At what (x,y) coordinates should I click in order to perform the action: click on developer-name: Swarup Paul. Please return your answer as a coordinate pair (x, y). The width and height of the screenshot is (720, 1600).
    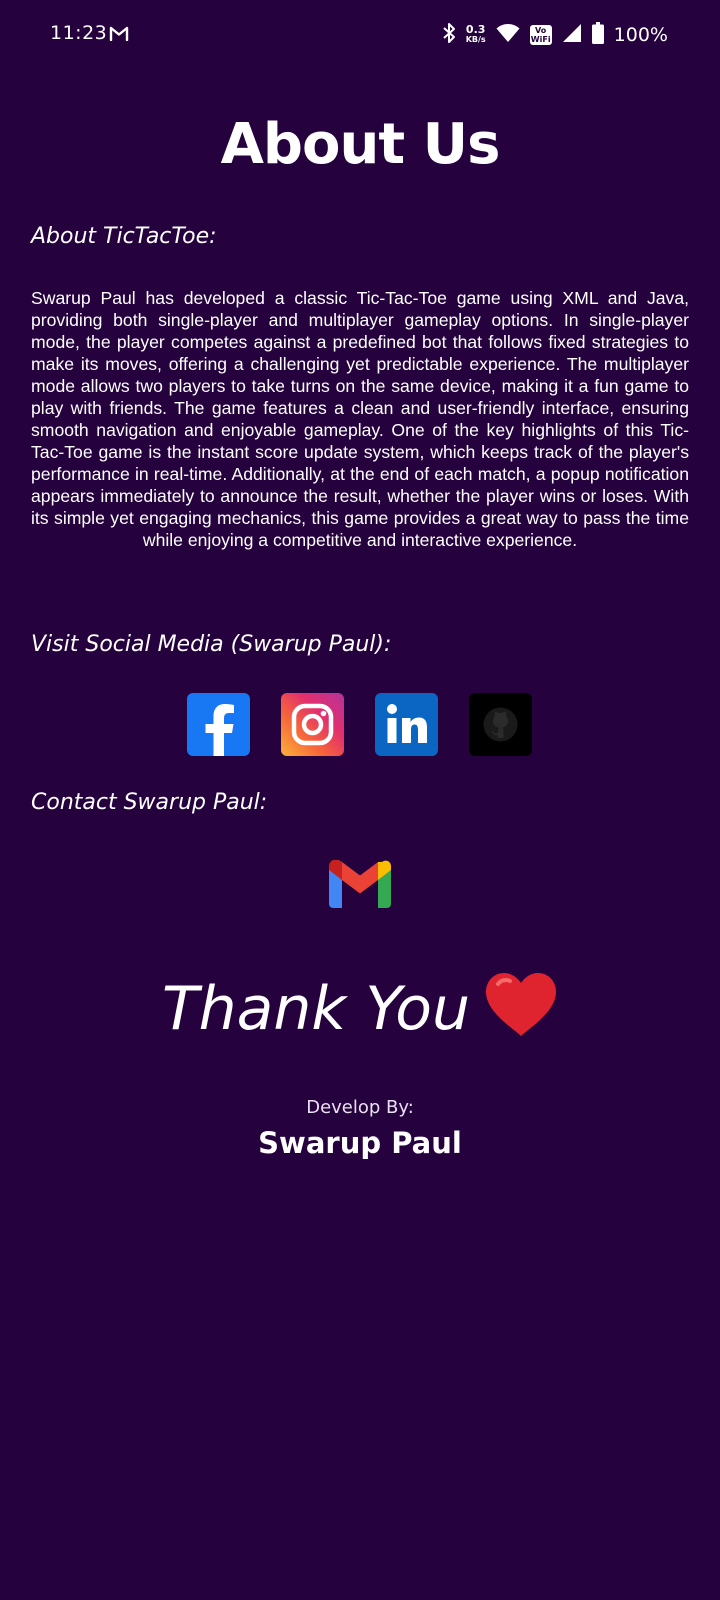
    Looking at the image, I should click on (360, 1143).